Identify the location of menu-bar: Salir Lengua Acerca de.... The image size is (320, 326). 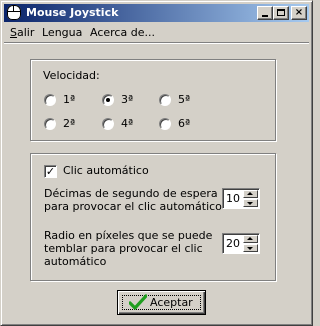
(156, 32).